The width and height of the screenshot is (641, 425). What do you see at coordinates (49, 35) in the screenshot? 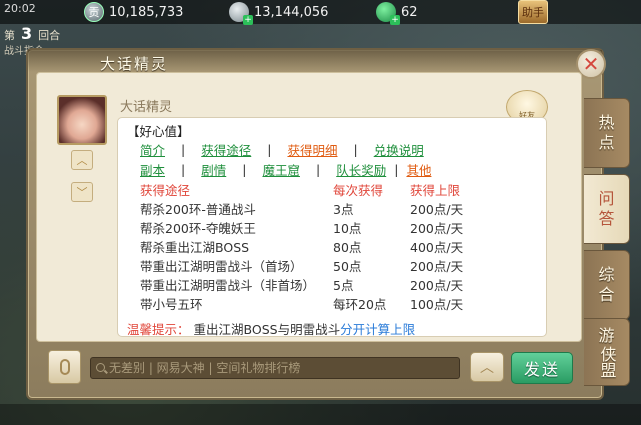
I see `round-suffix: 回合` at bounding box center [49, 35].